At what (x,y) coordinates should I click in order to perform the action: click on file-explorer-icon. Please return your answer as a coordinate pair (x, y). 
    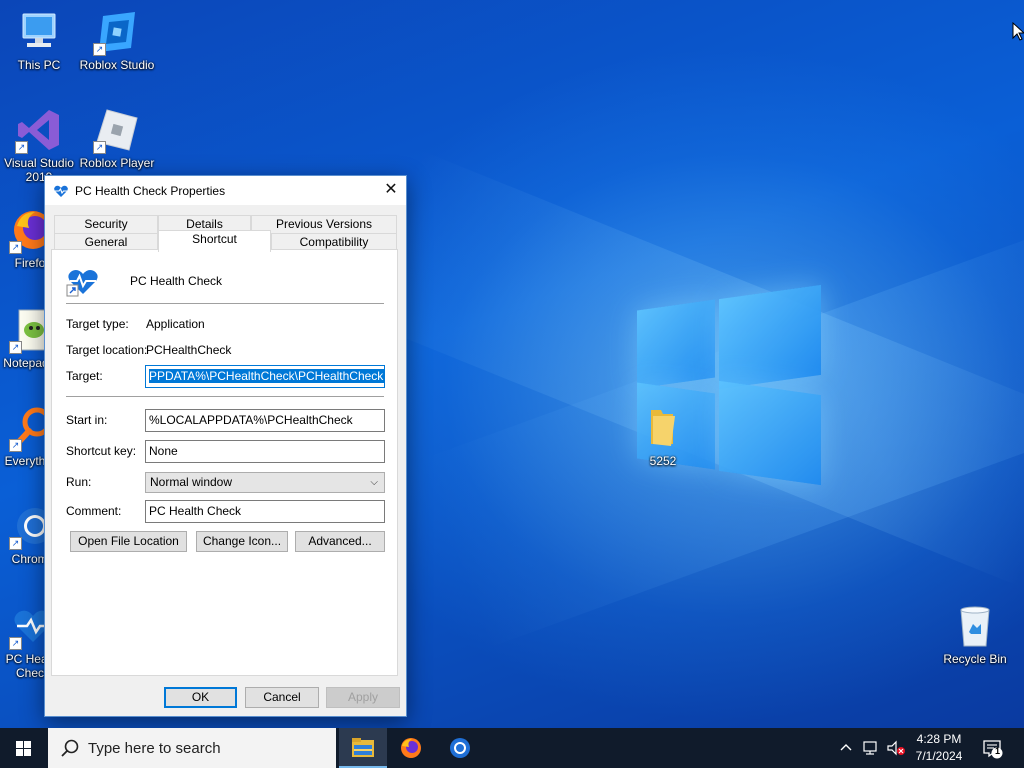
    Looking at the image, I should click on (363, 747).